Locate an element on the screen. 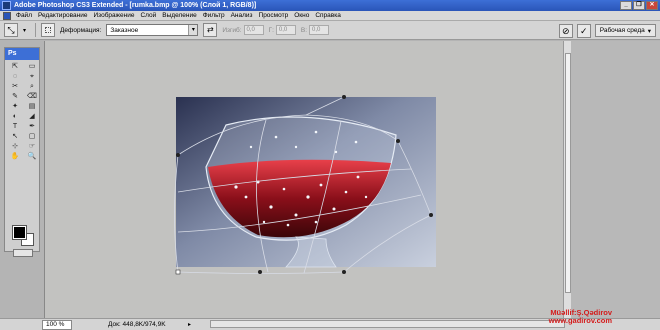 The height and width of the screenshot is (330, 660). stamp-tool-icon: ✦ is located at coordinates (15, 106).